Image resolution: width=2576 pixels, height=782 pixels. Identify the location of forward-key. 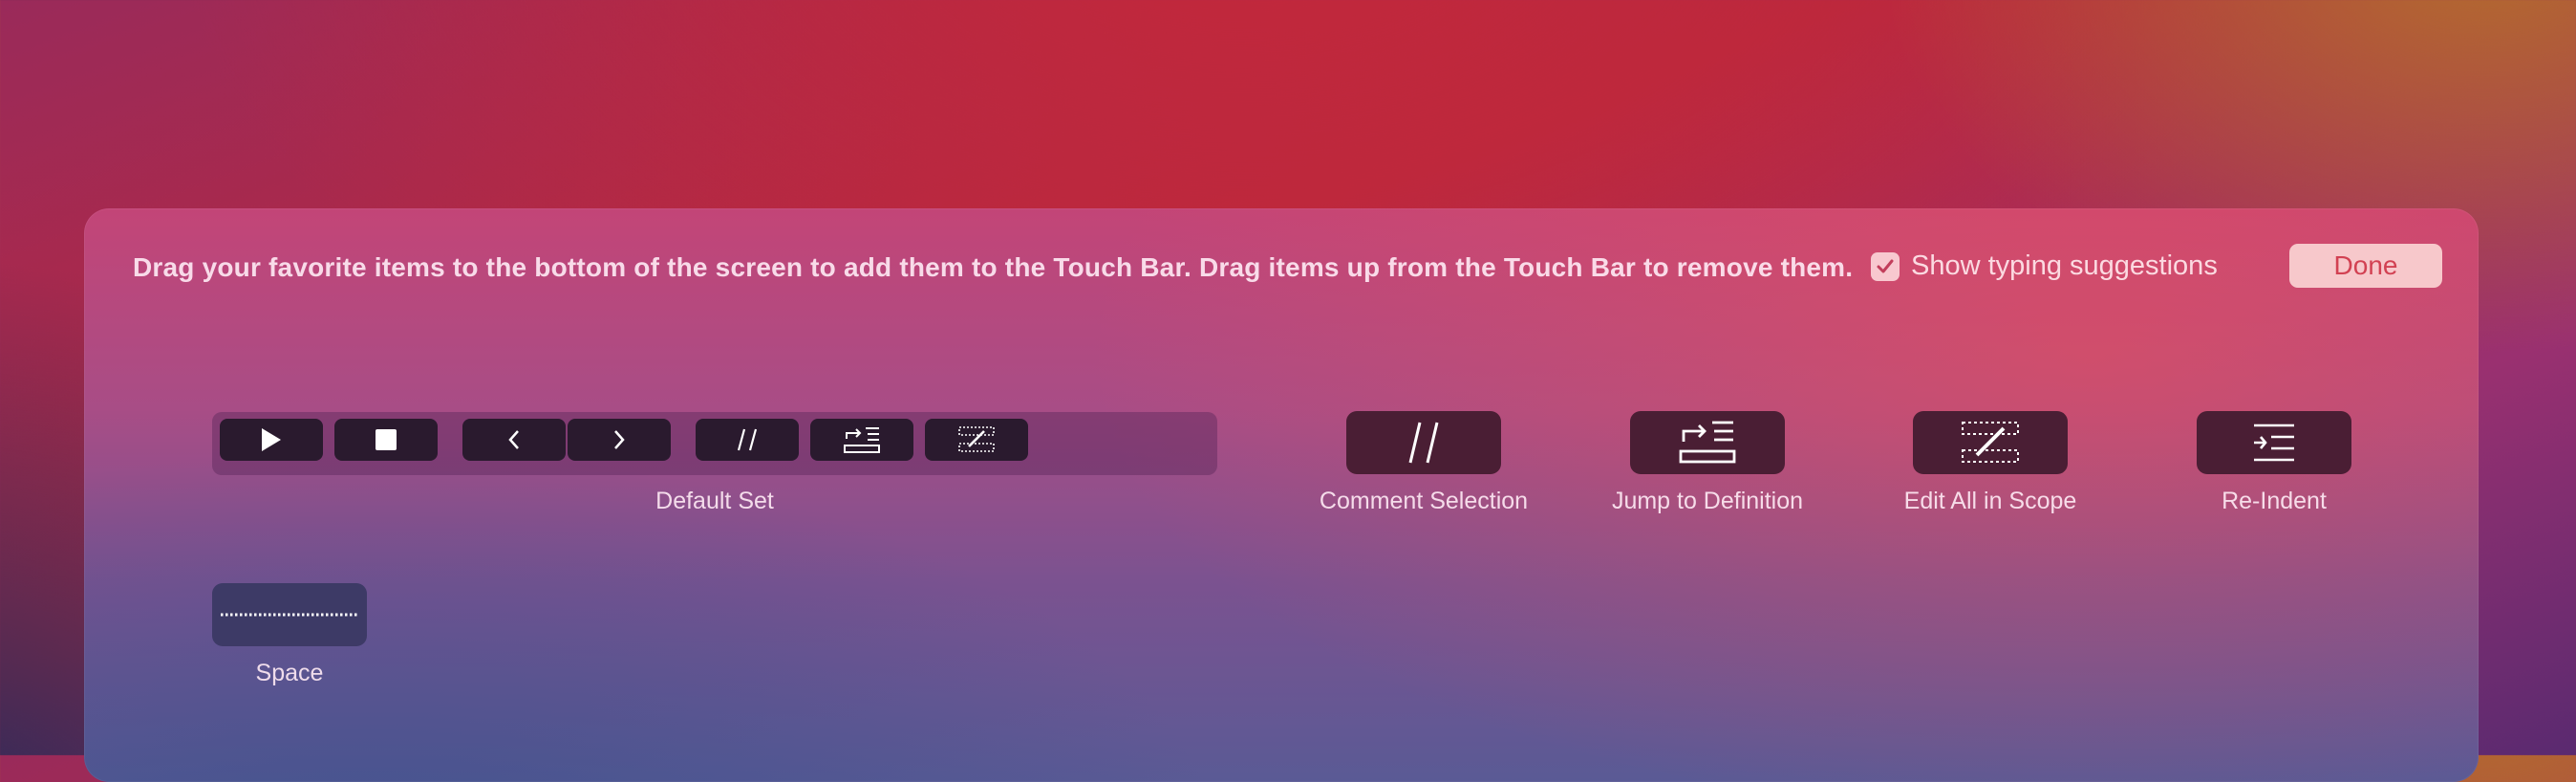
(619, 440).